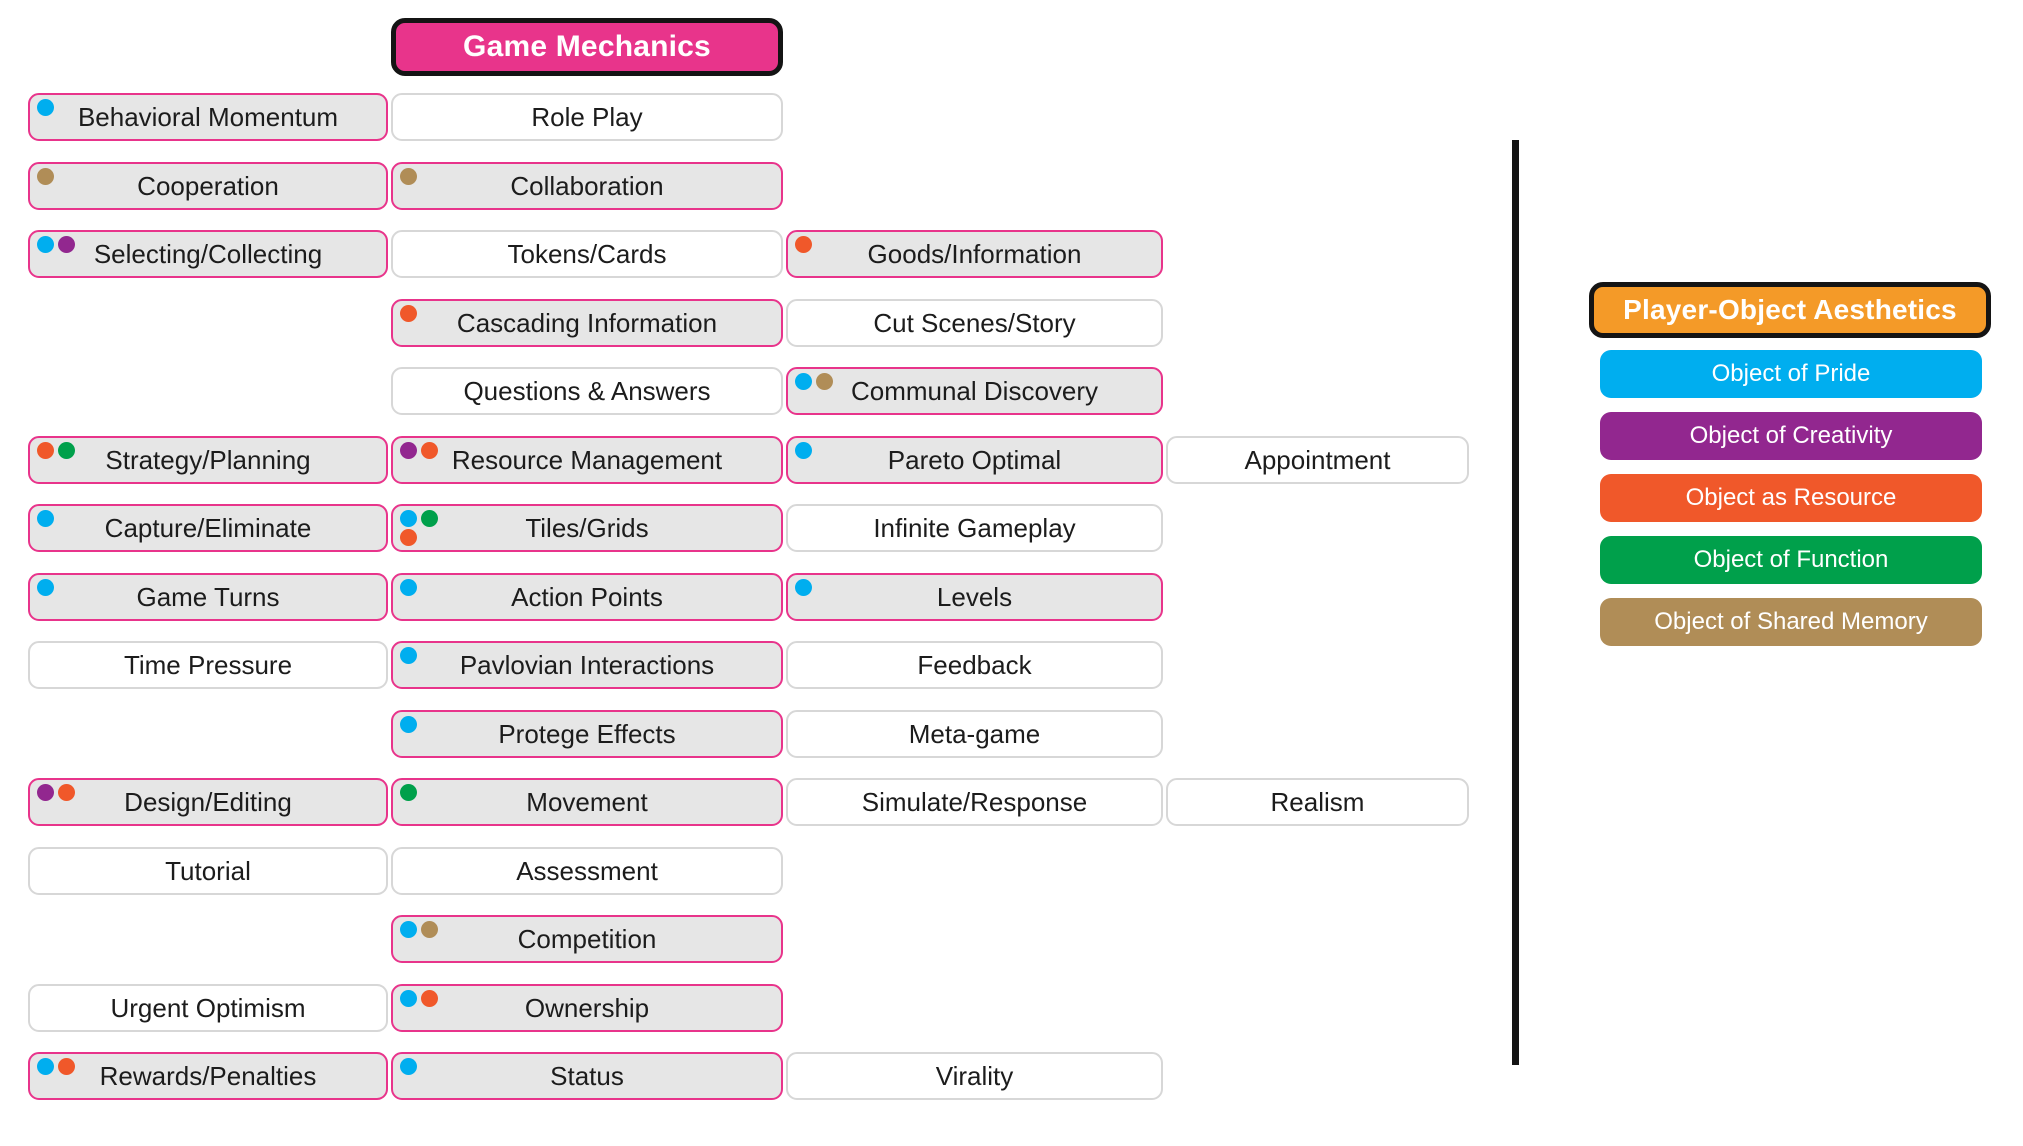 The width and height of the screenshot is (2023, 1146). I want to click on mechanic-label: Infinite Gameplay, so click(974, 528).